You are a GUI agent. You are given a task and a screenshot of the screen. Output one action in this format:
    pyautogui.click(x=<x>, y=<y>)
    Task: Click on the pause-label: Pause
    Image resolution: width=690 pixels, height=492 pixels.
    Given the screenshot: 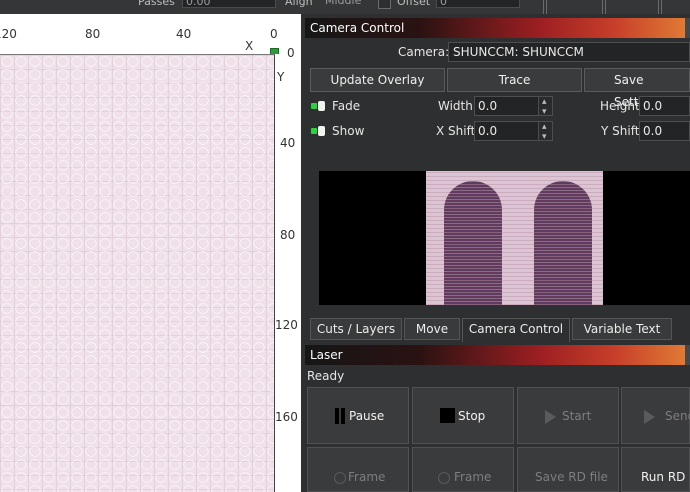 What is the action you would take?
    pyautogui.click(x=367, y=416)
    